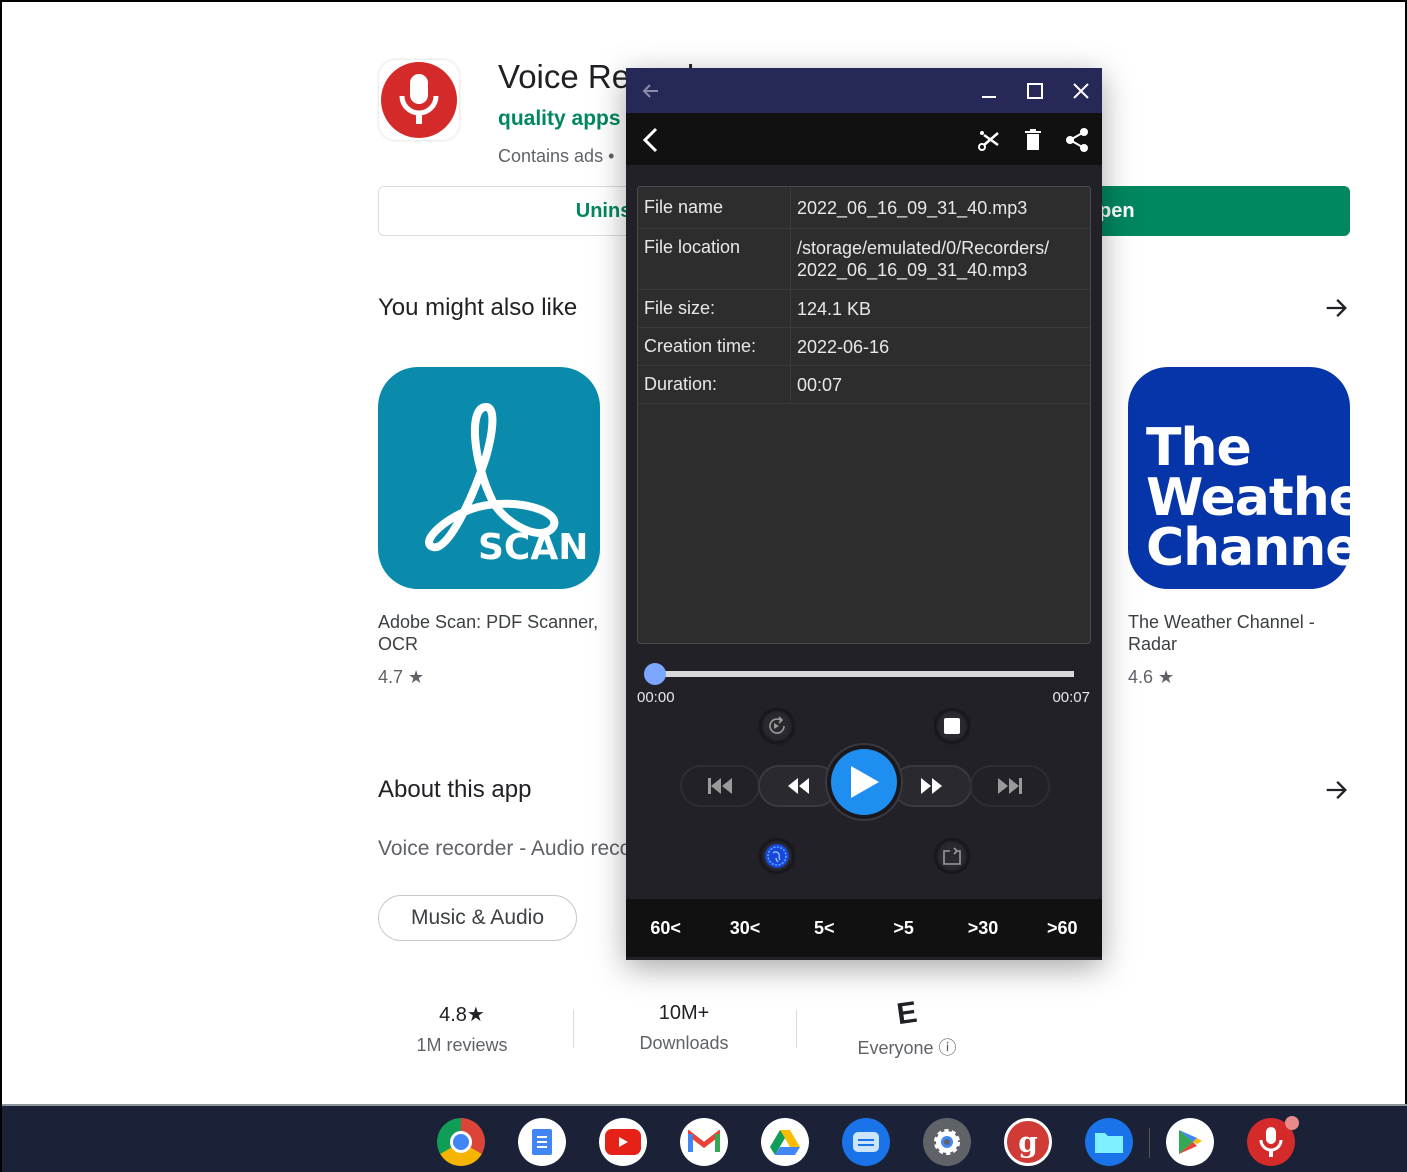  I want to click on play-store-icon, so click(1190, 1142).